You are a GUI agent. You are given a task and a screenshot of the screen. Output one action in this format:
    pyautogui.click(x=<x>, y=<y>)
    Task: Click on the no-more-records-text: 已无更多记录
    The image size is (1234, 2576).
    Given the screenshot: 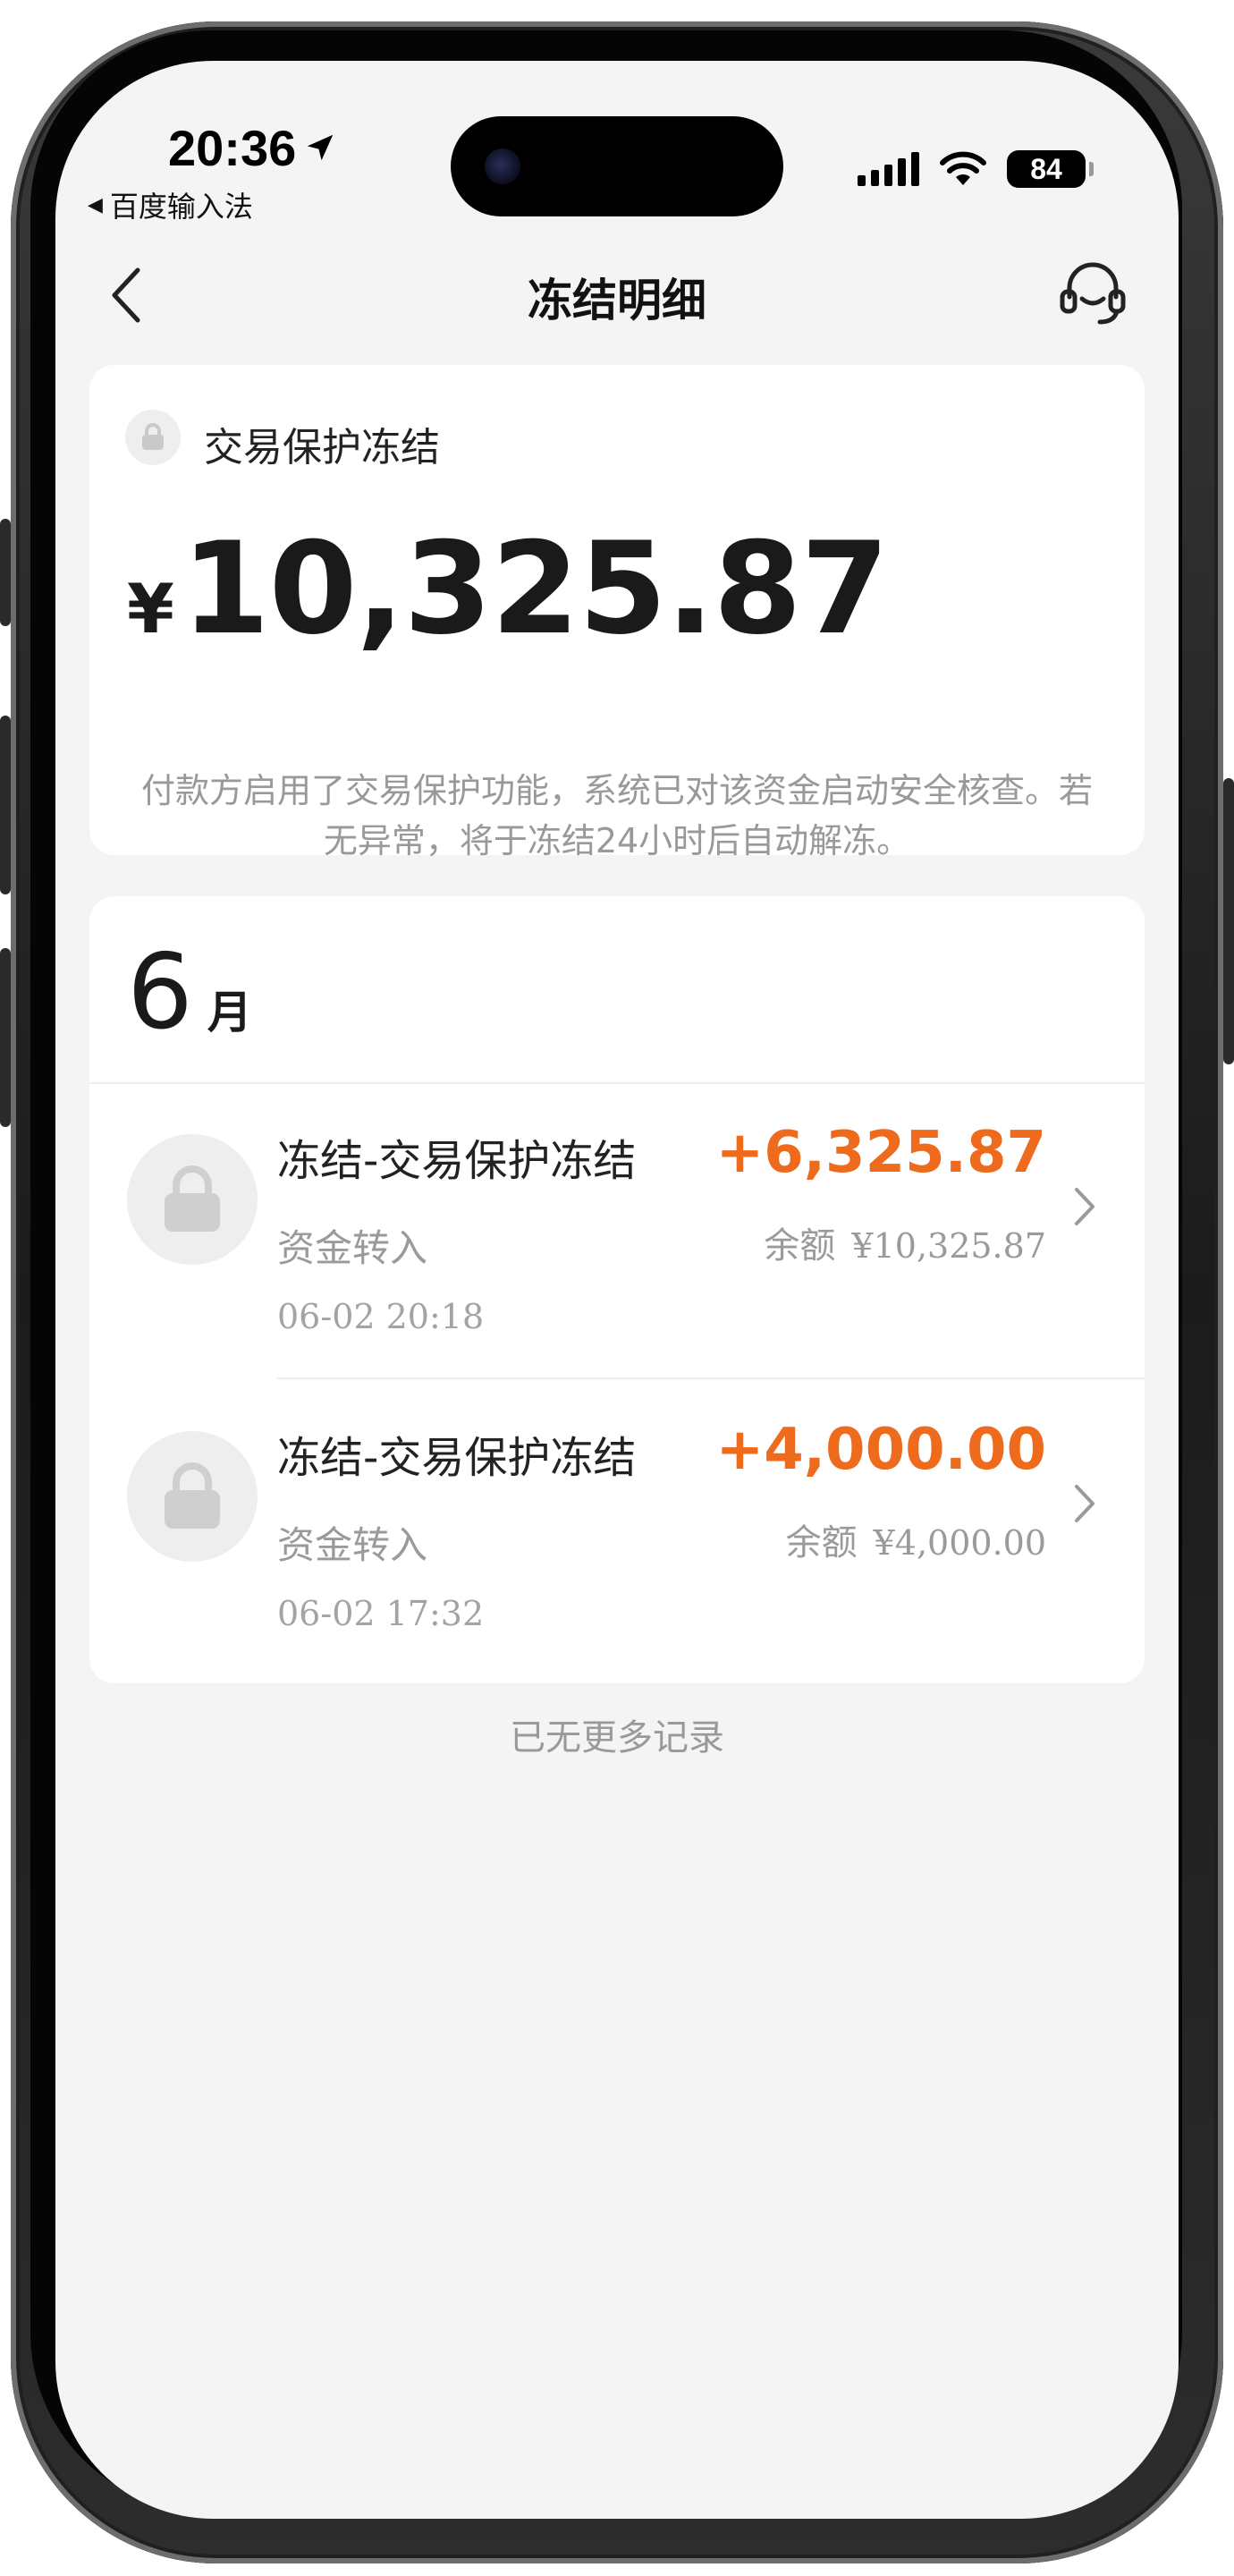 What is the action you would take?
    pyautogui.click(x=617, y=1737)
    